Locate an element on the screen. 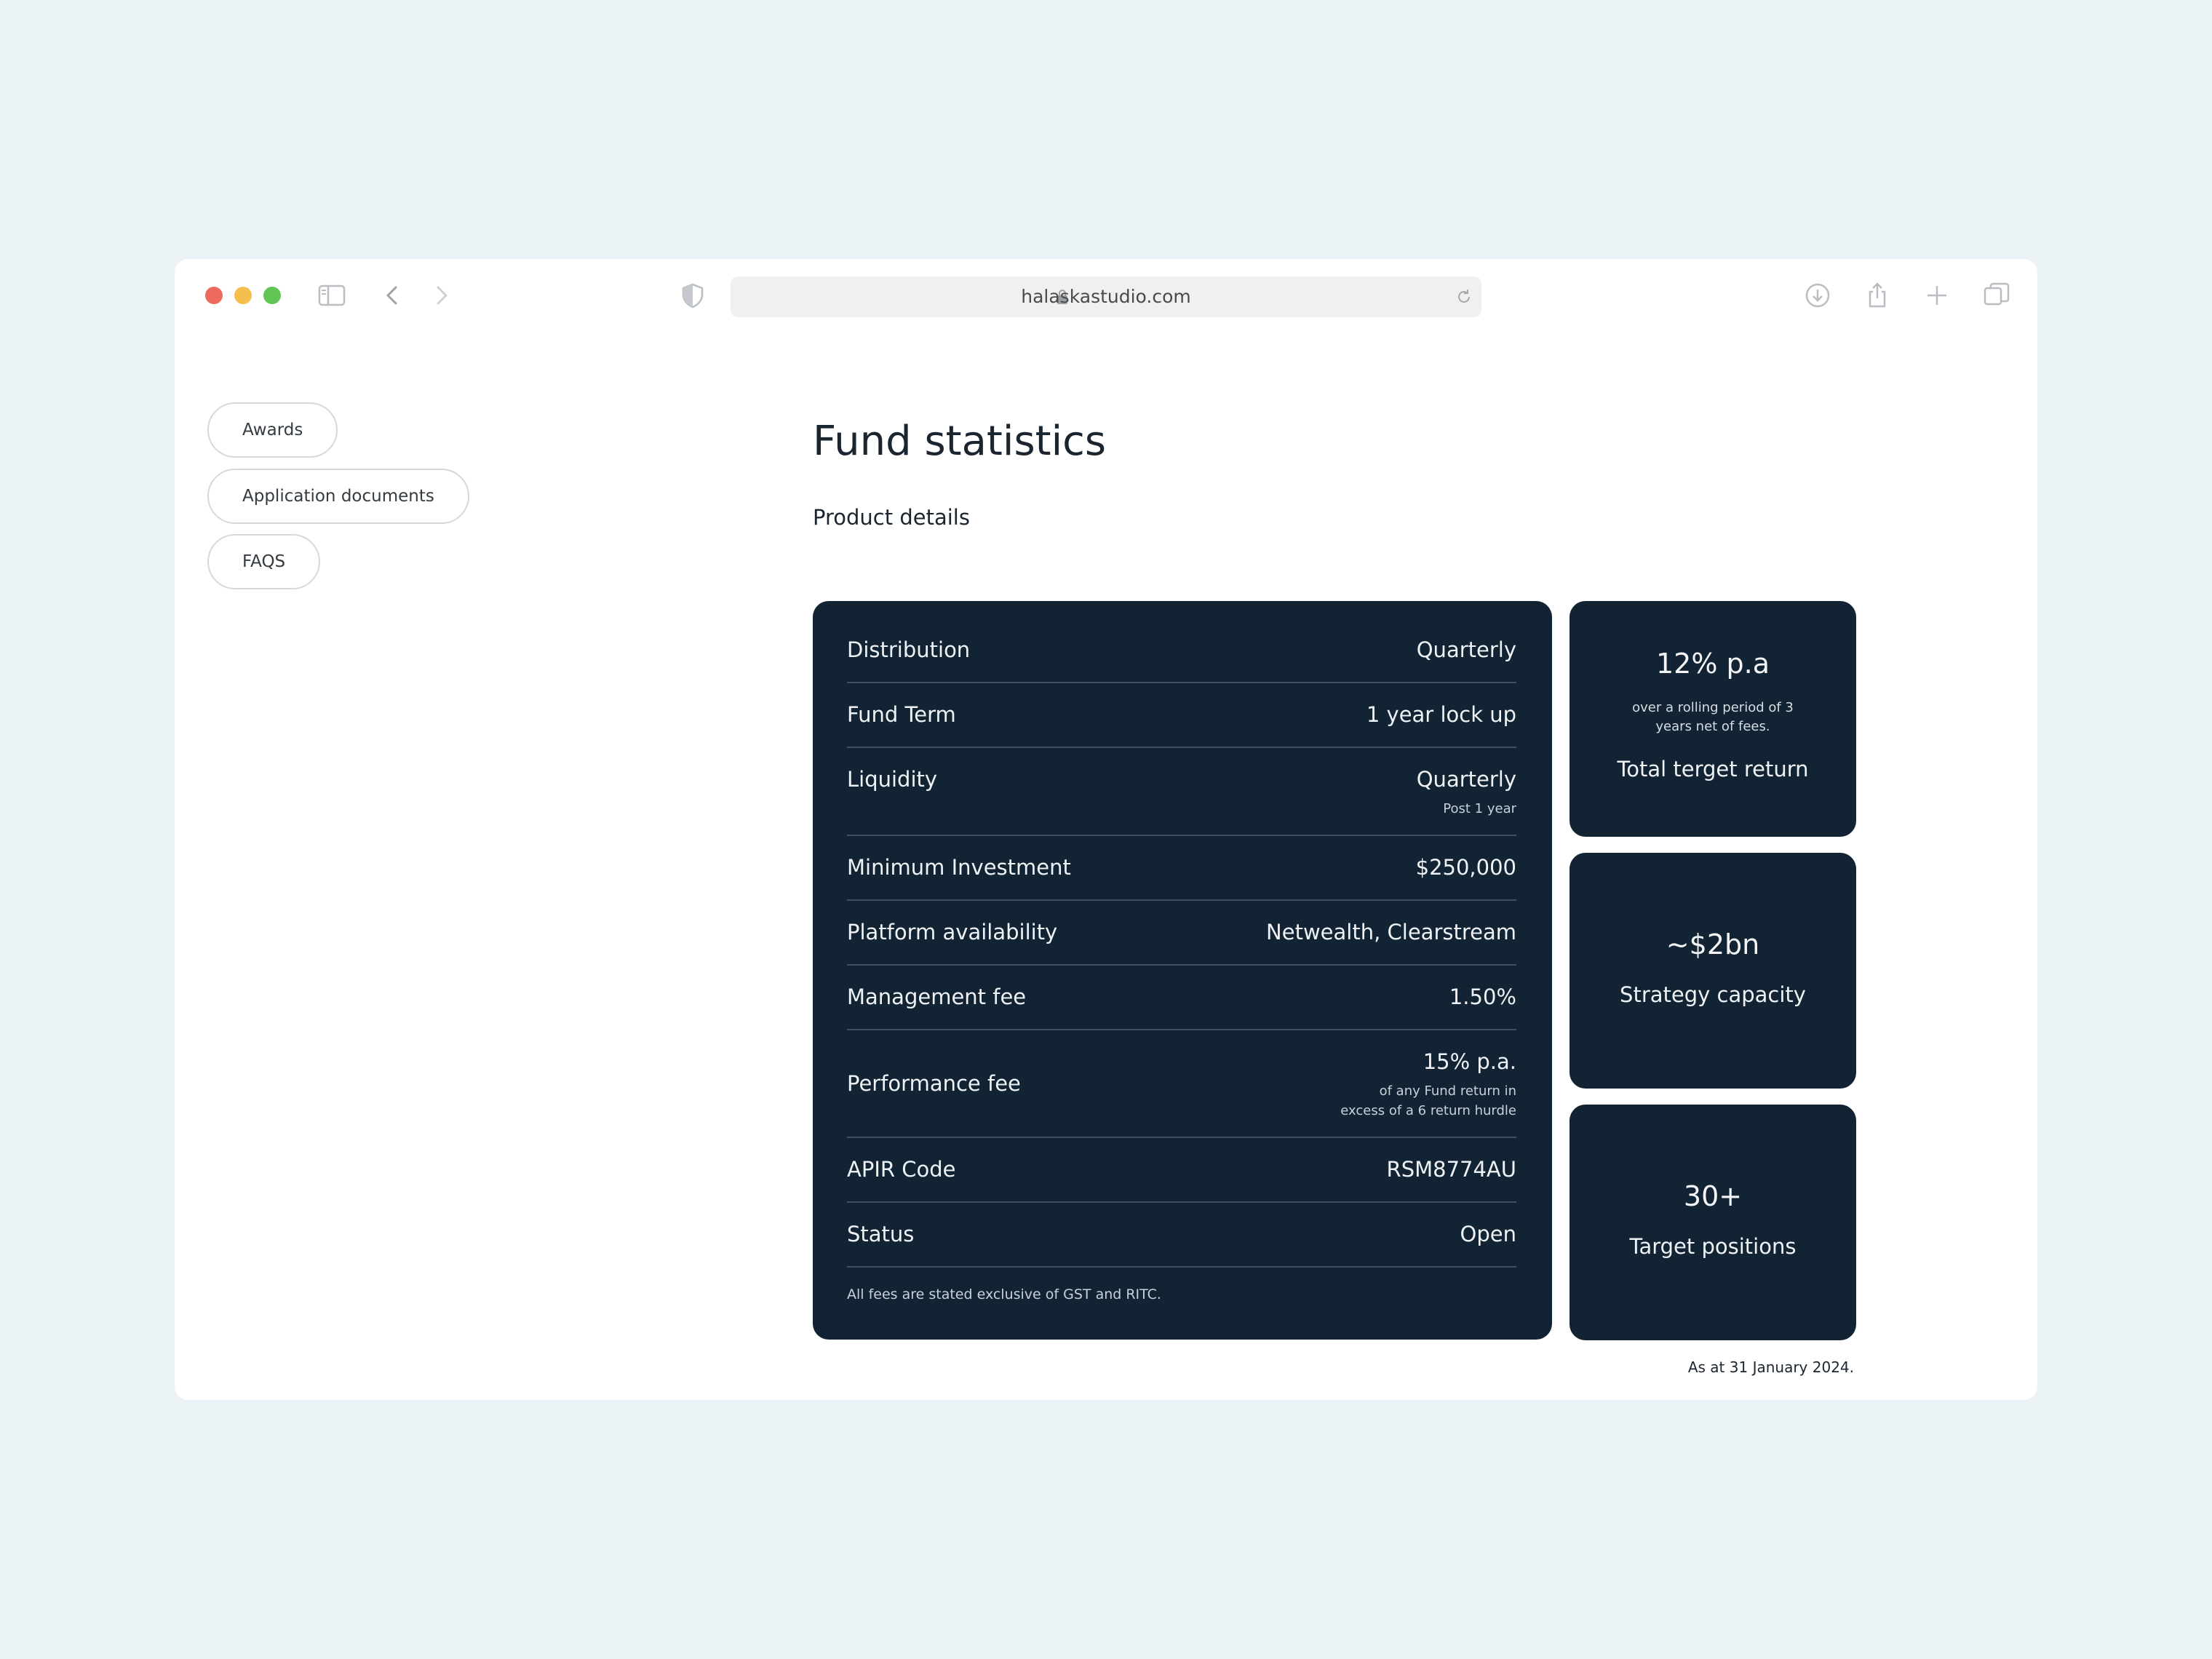 The height and width of the screenshot is (1659, 2212). download-icon is located at coordinates (1817, 295).